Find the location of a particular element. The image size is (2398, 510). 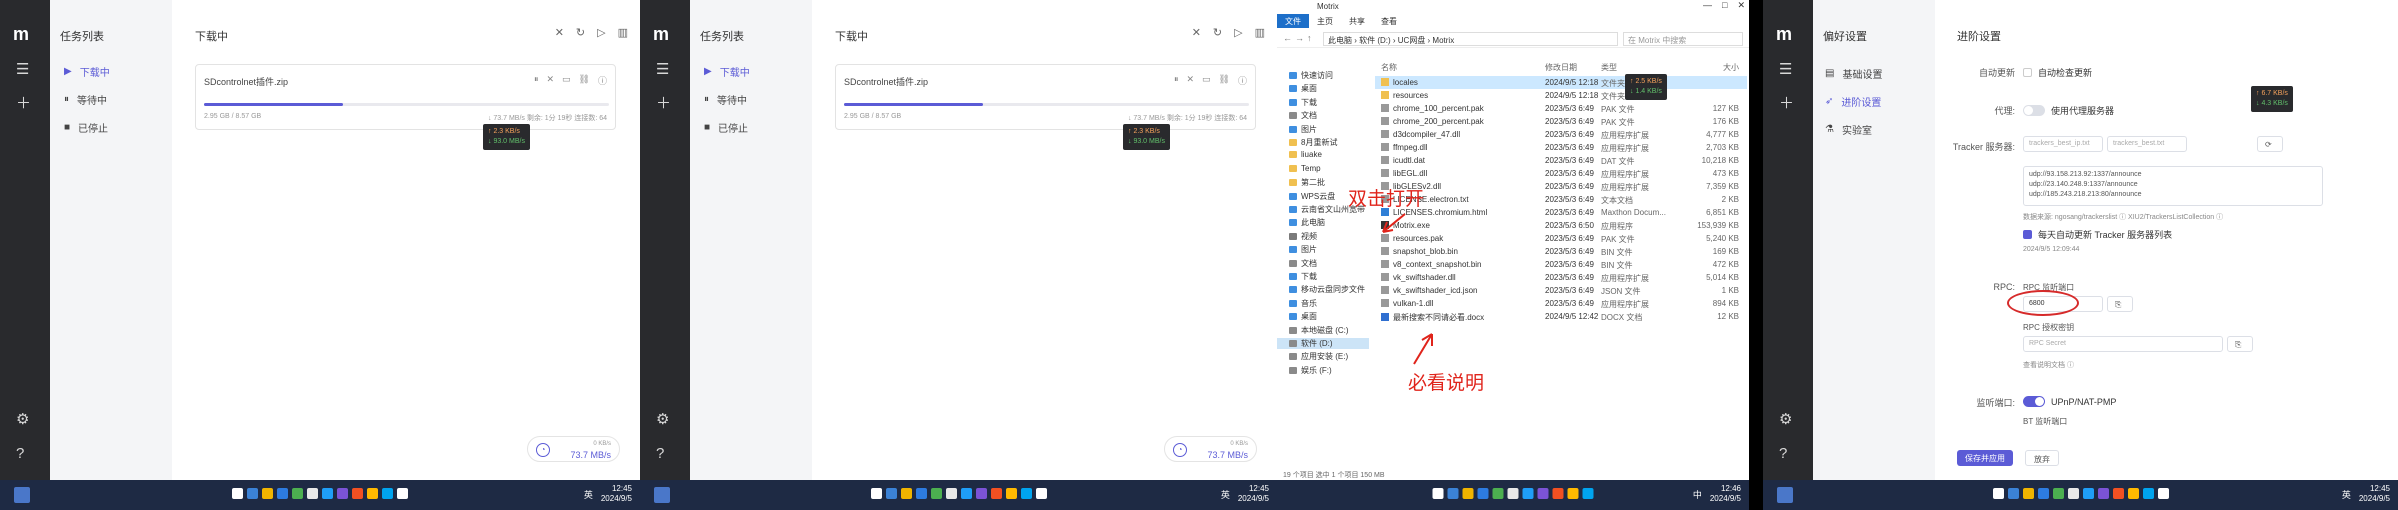

header-date: 修改日期 is located at coordinates (1561, 67).